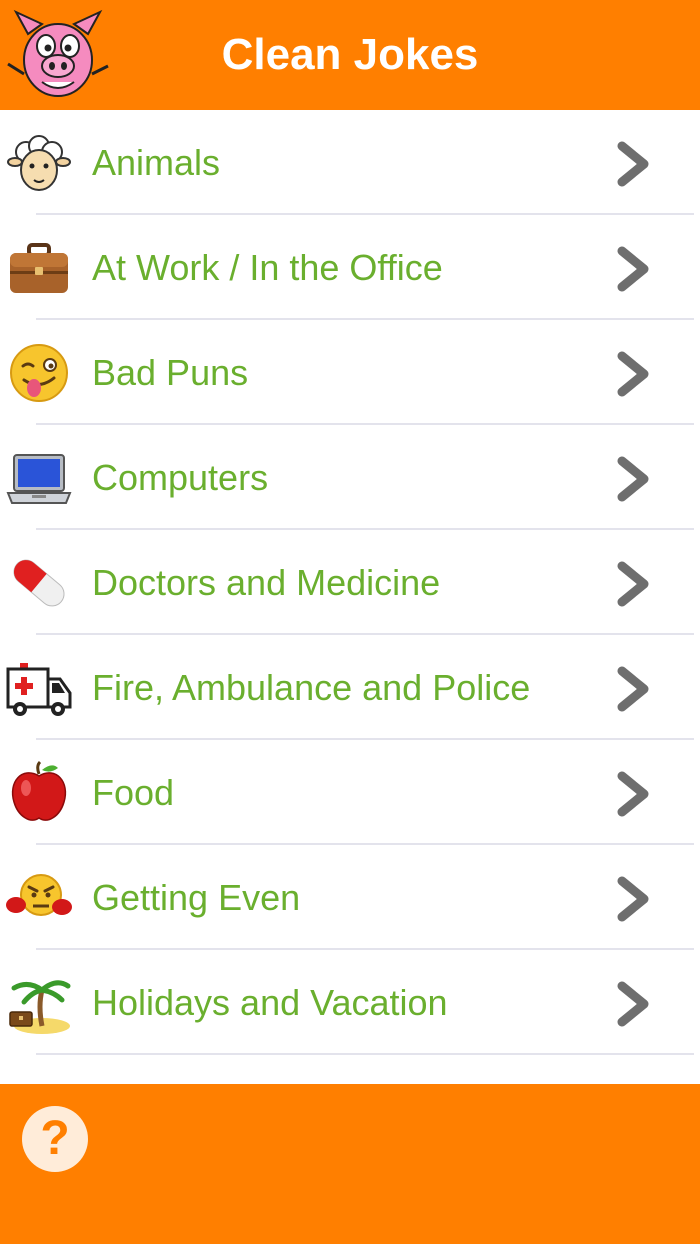 The width and height of the screenshot is (700, 1244). Describe the element at coordinates (40, 1007) in the screenshot. I see `palm-tree-island-icon` at that location.